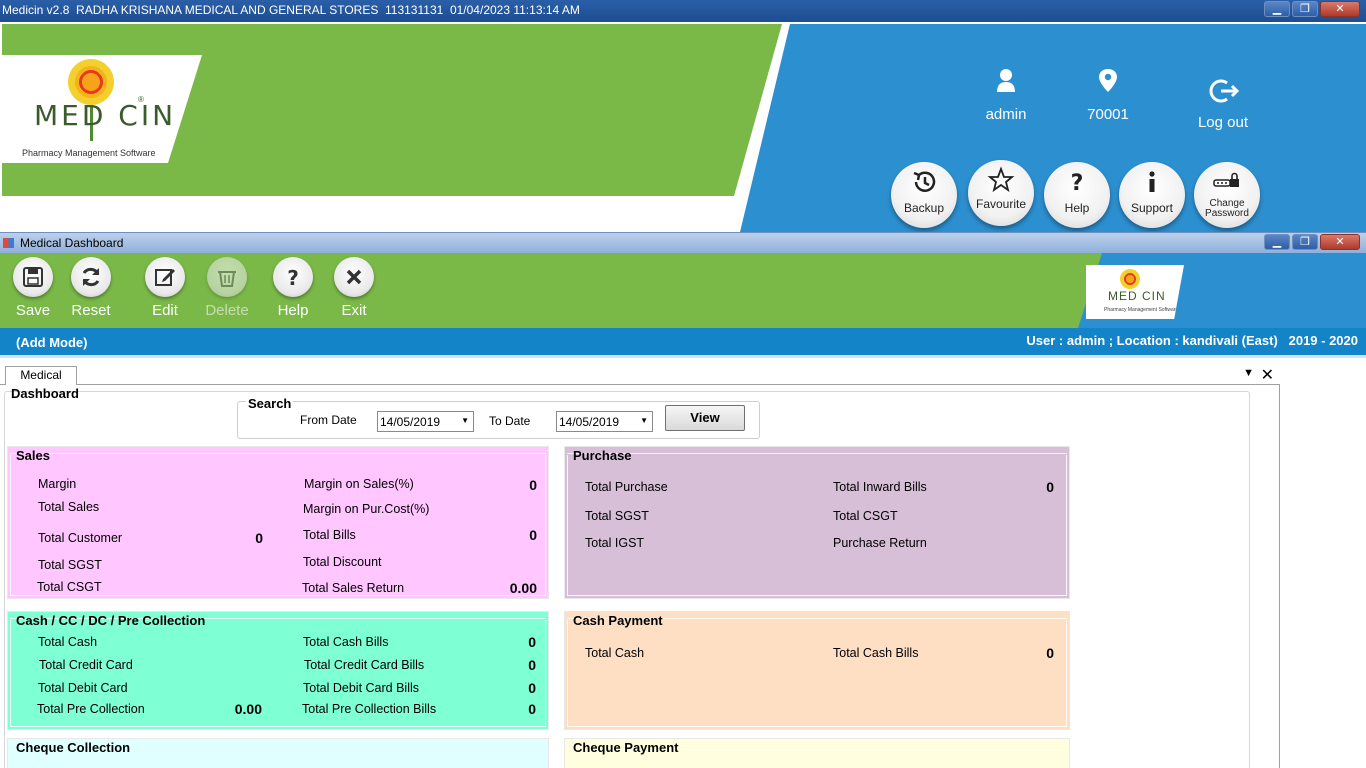 This screenshot has height=768, width=1366. I want to click on total-credit-card-bills-value: 0, so click(532, 665).